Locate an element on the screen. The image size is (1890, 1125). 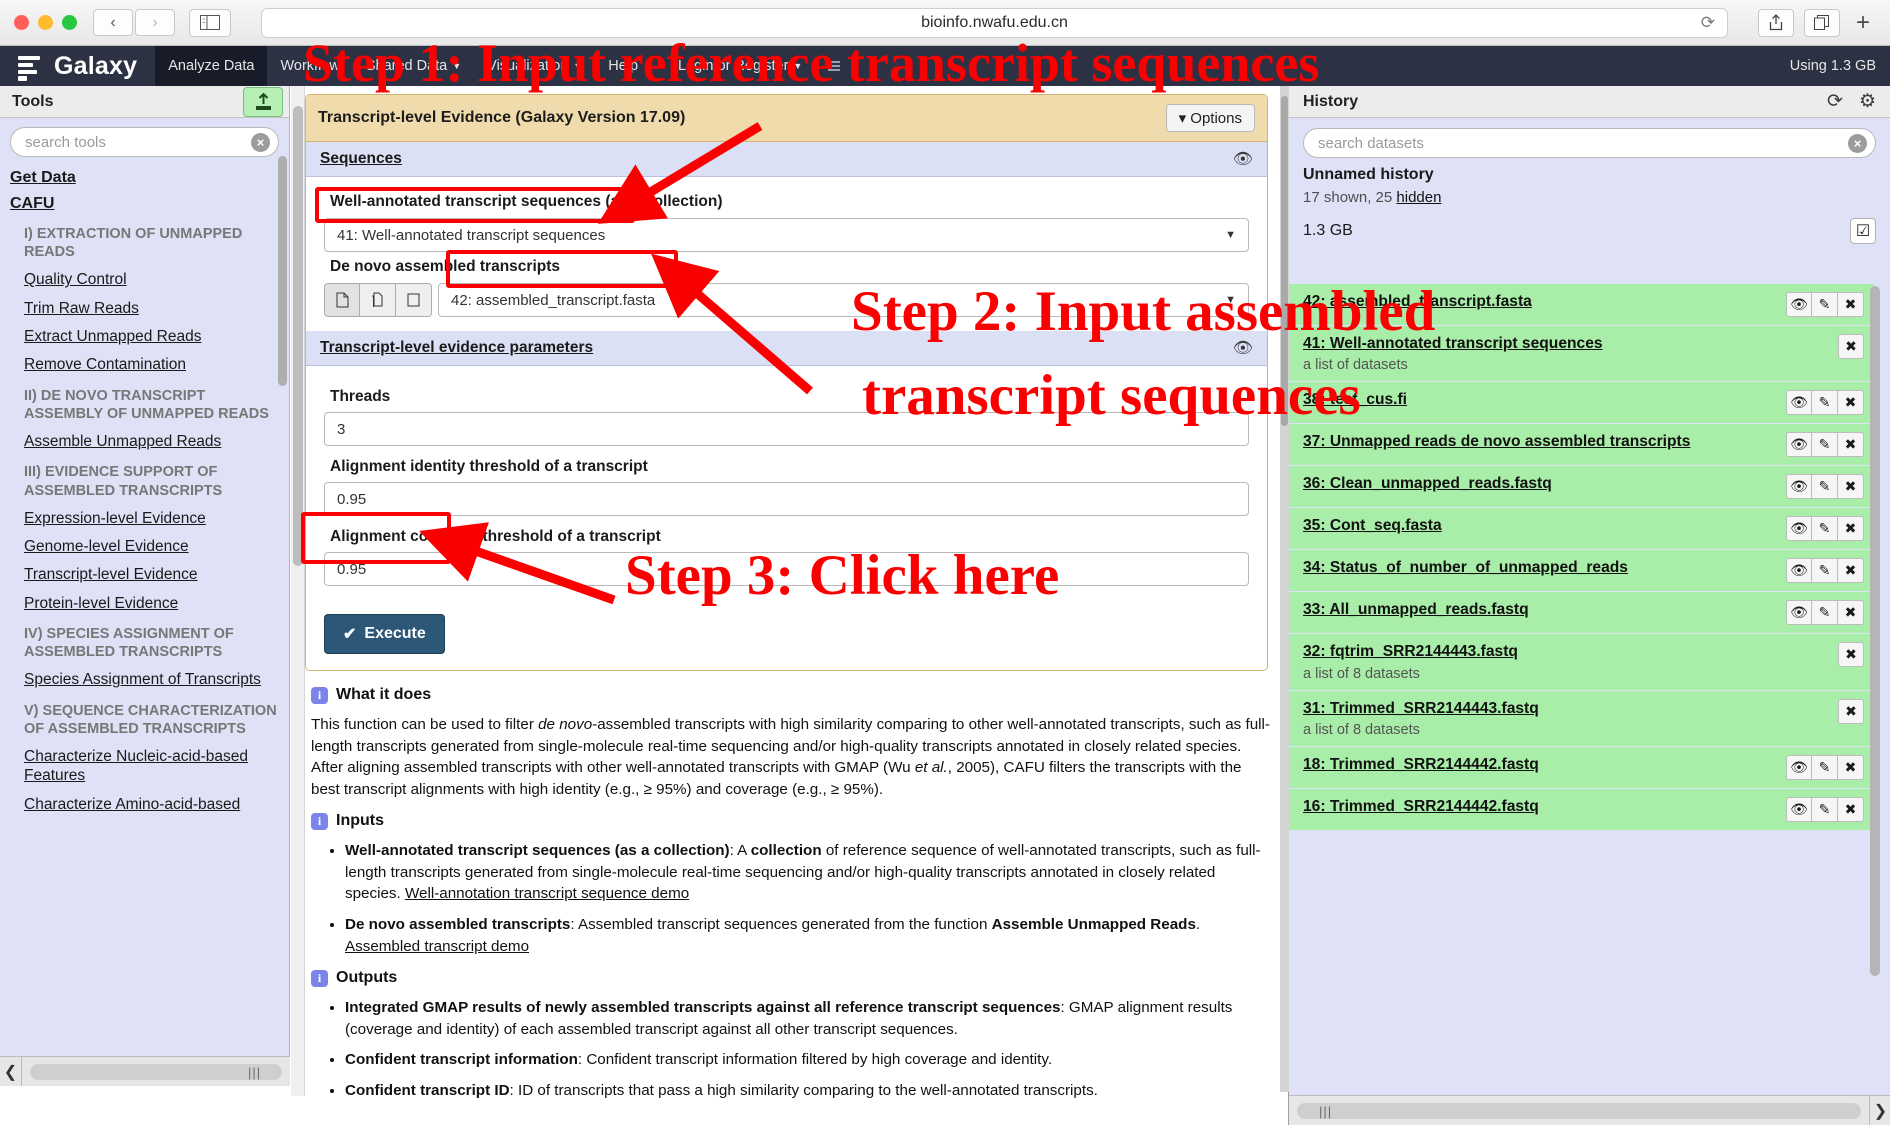
tool-transcript-level-evidence: Transcript-level Evidence is located at coordinates (153, 574).